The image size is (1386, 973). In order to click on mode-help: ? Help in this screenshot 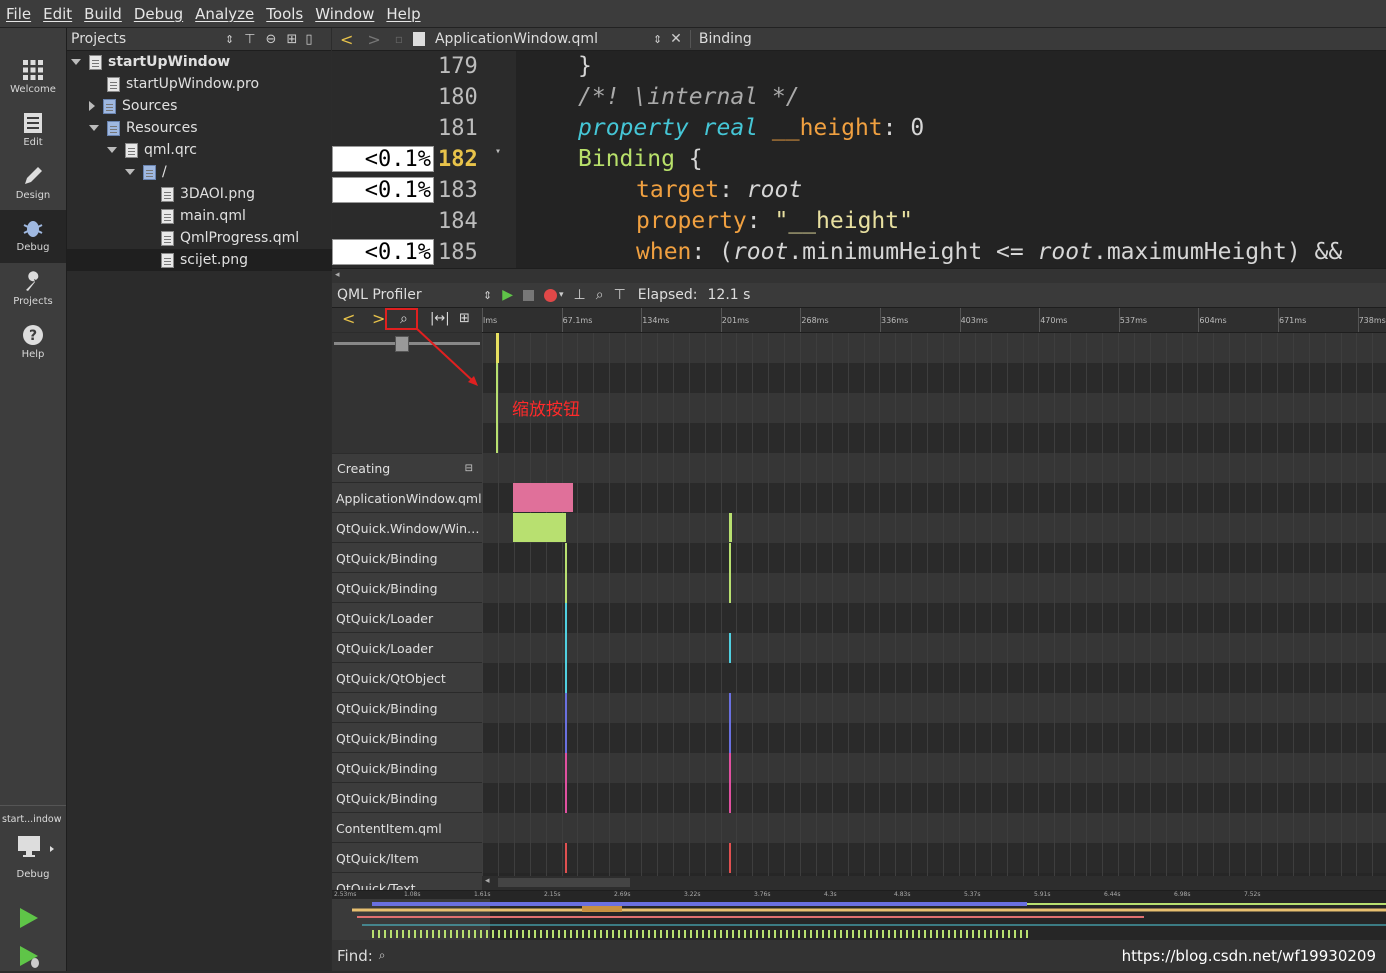, I will do `click(33, 343)`.